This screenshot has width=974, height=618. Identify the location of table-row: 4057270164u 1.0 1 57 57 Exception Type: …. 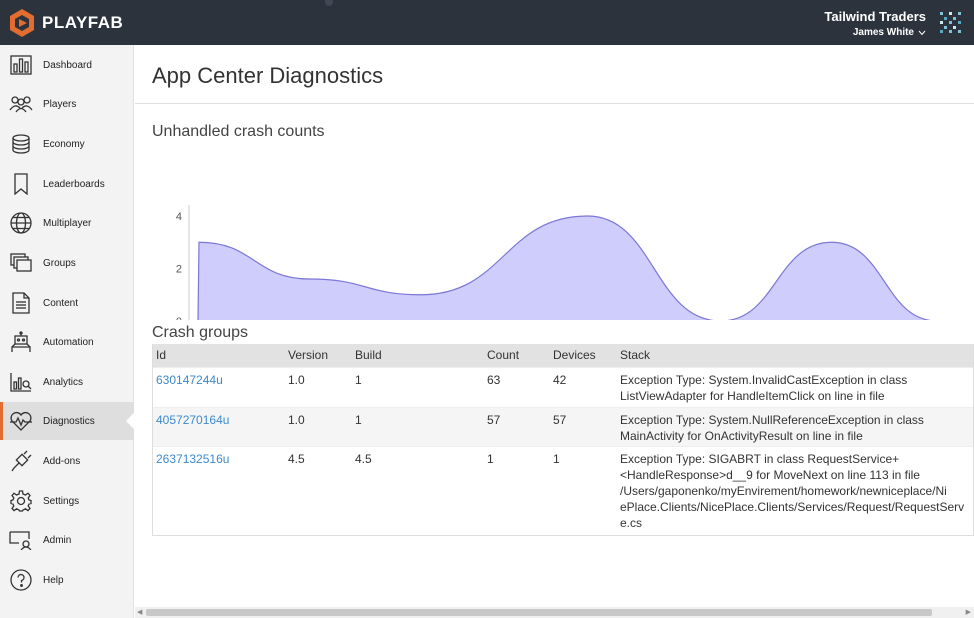
(563, 426).